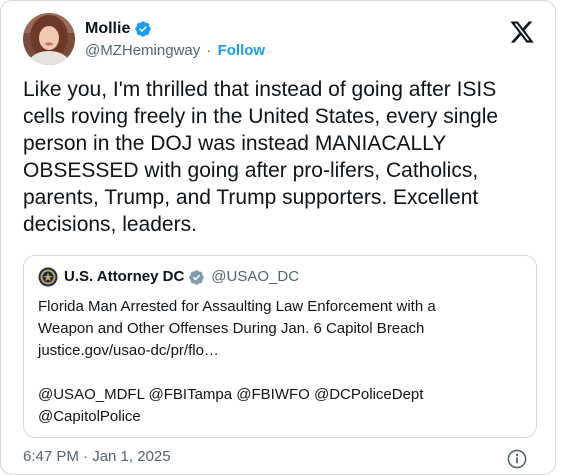 Image resolution: width=568 pixels, height=475 pixels. I want to click on info-icon, so click(517, 459).